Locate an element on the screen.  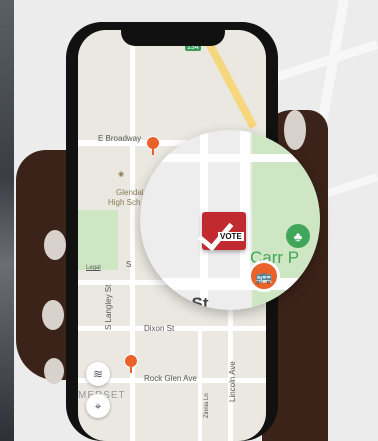
vote-box-icon: VOTE is located at coordinates (221, 232).